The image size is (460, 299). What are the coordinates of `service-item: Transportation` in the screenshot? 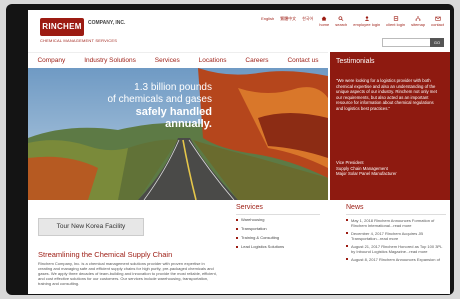 It's located at (278, 228).